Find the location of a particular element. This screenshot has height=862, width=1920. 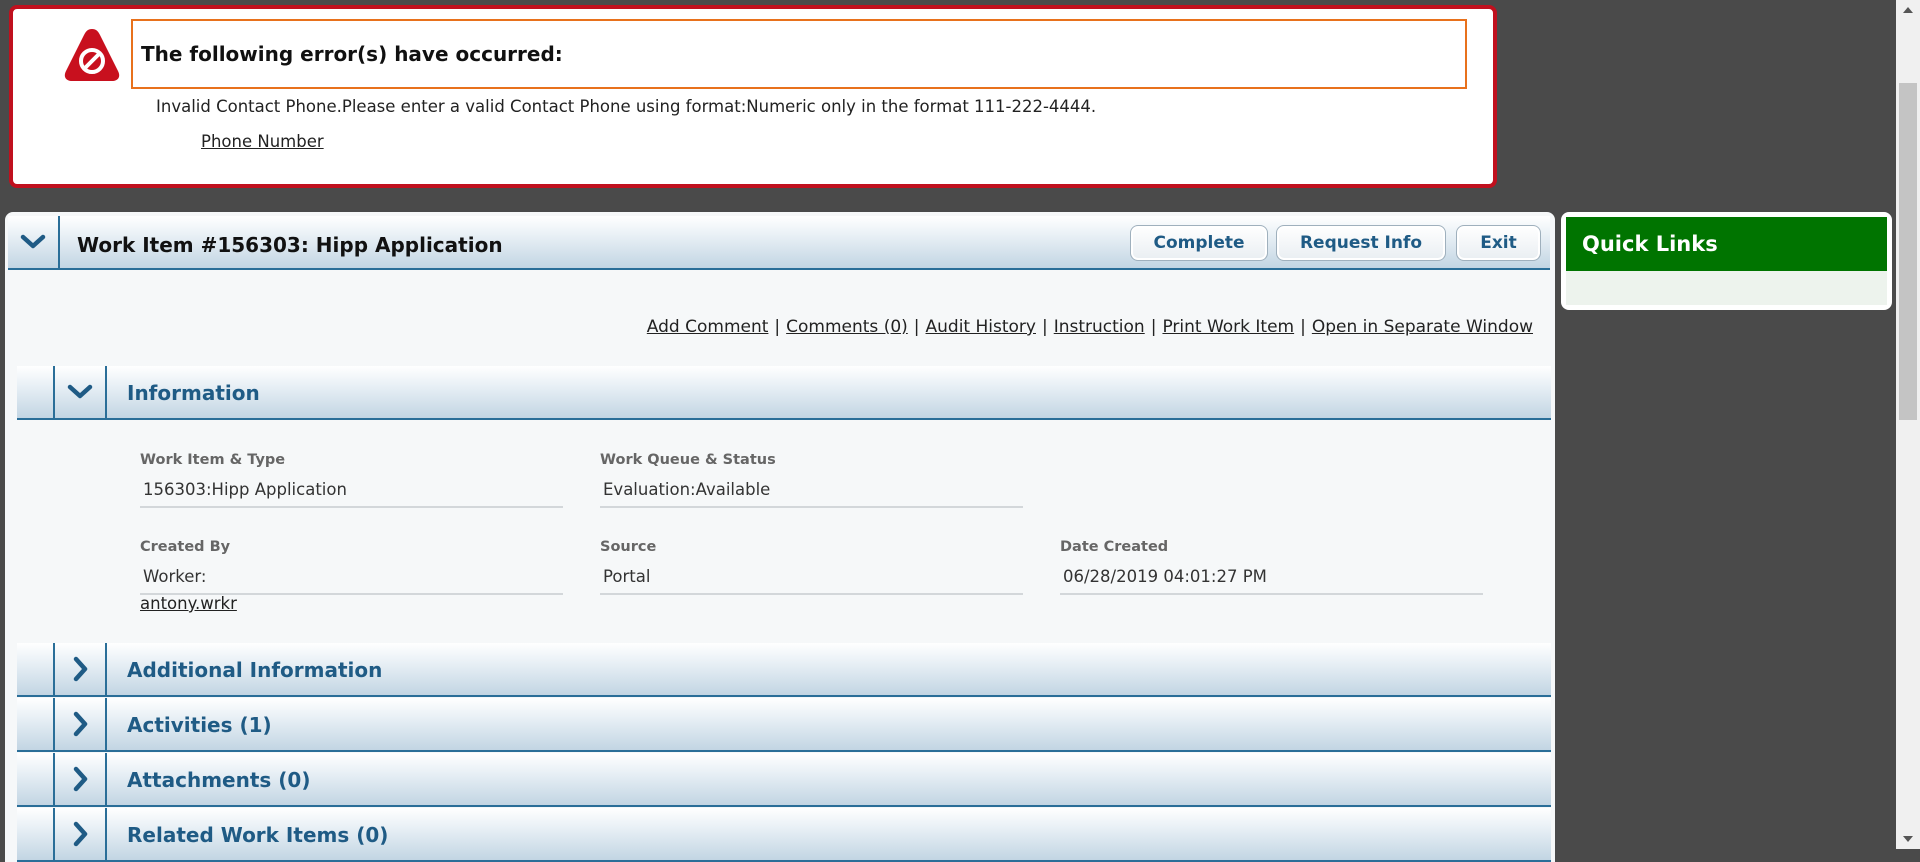

exit-button: Exit is located at coordinates (1498, 243).